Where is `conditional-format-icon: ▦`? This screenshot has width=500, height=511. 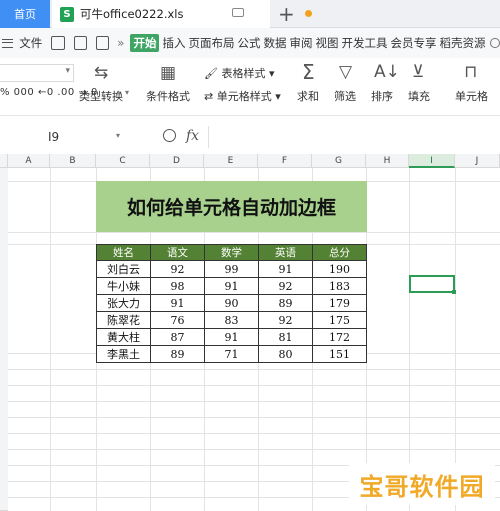
conditional-format-icon: ▦ is located at coordinates (168, 73).